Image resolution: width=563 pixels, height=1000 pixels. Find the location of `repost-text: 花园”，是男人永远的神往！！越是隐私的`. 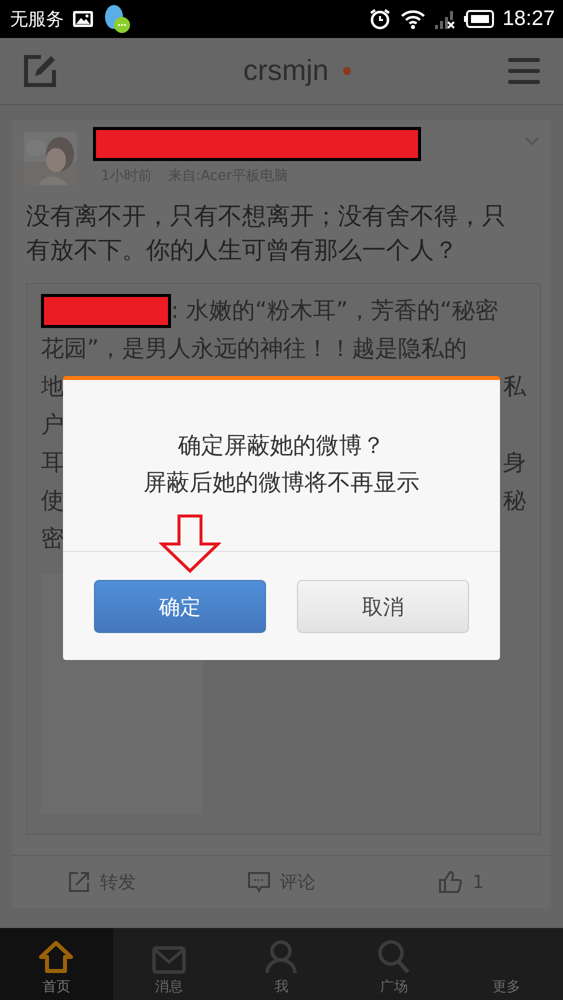

repost-text: 花园”，是男人永远的神往！！越是隐私的 is located at coordinates (254, 349).